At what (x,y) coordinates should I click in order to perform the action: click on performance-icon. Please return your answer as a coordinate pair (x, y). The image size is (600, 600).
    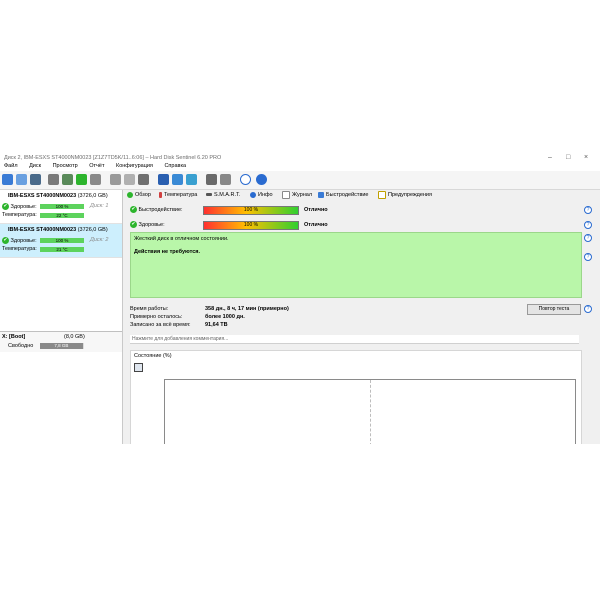
    Looking at the image, I should click on (321, 194).